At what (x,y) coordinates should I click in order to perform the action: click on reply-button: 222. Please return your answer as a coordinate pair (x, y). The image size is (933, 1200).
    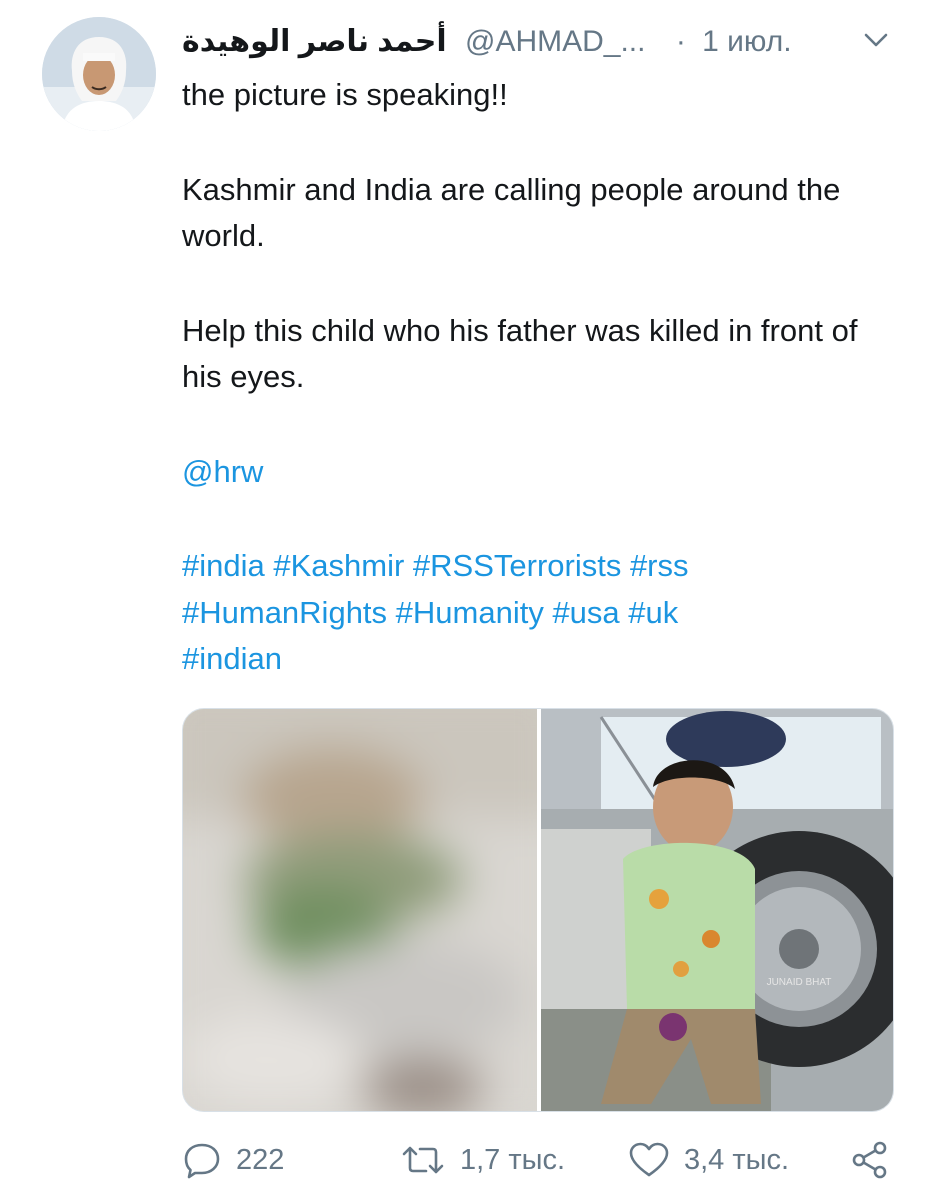
    Looking at the image, I should click on (233, 1160).